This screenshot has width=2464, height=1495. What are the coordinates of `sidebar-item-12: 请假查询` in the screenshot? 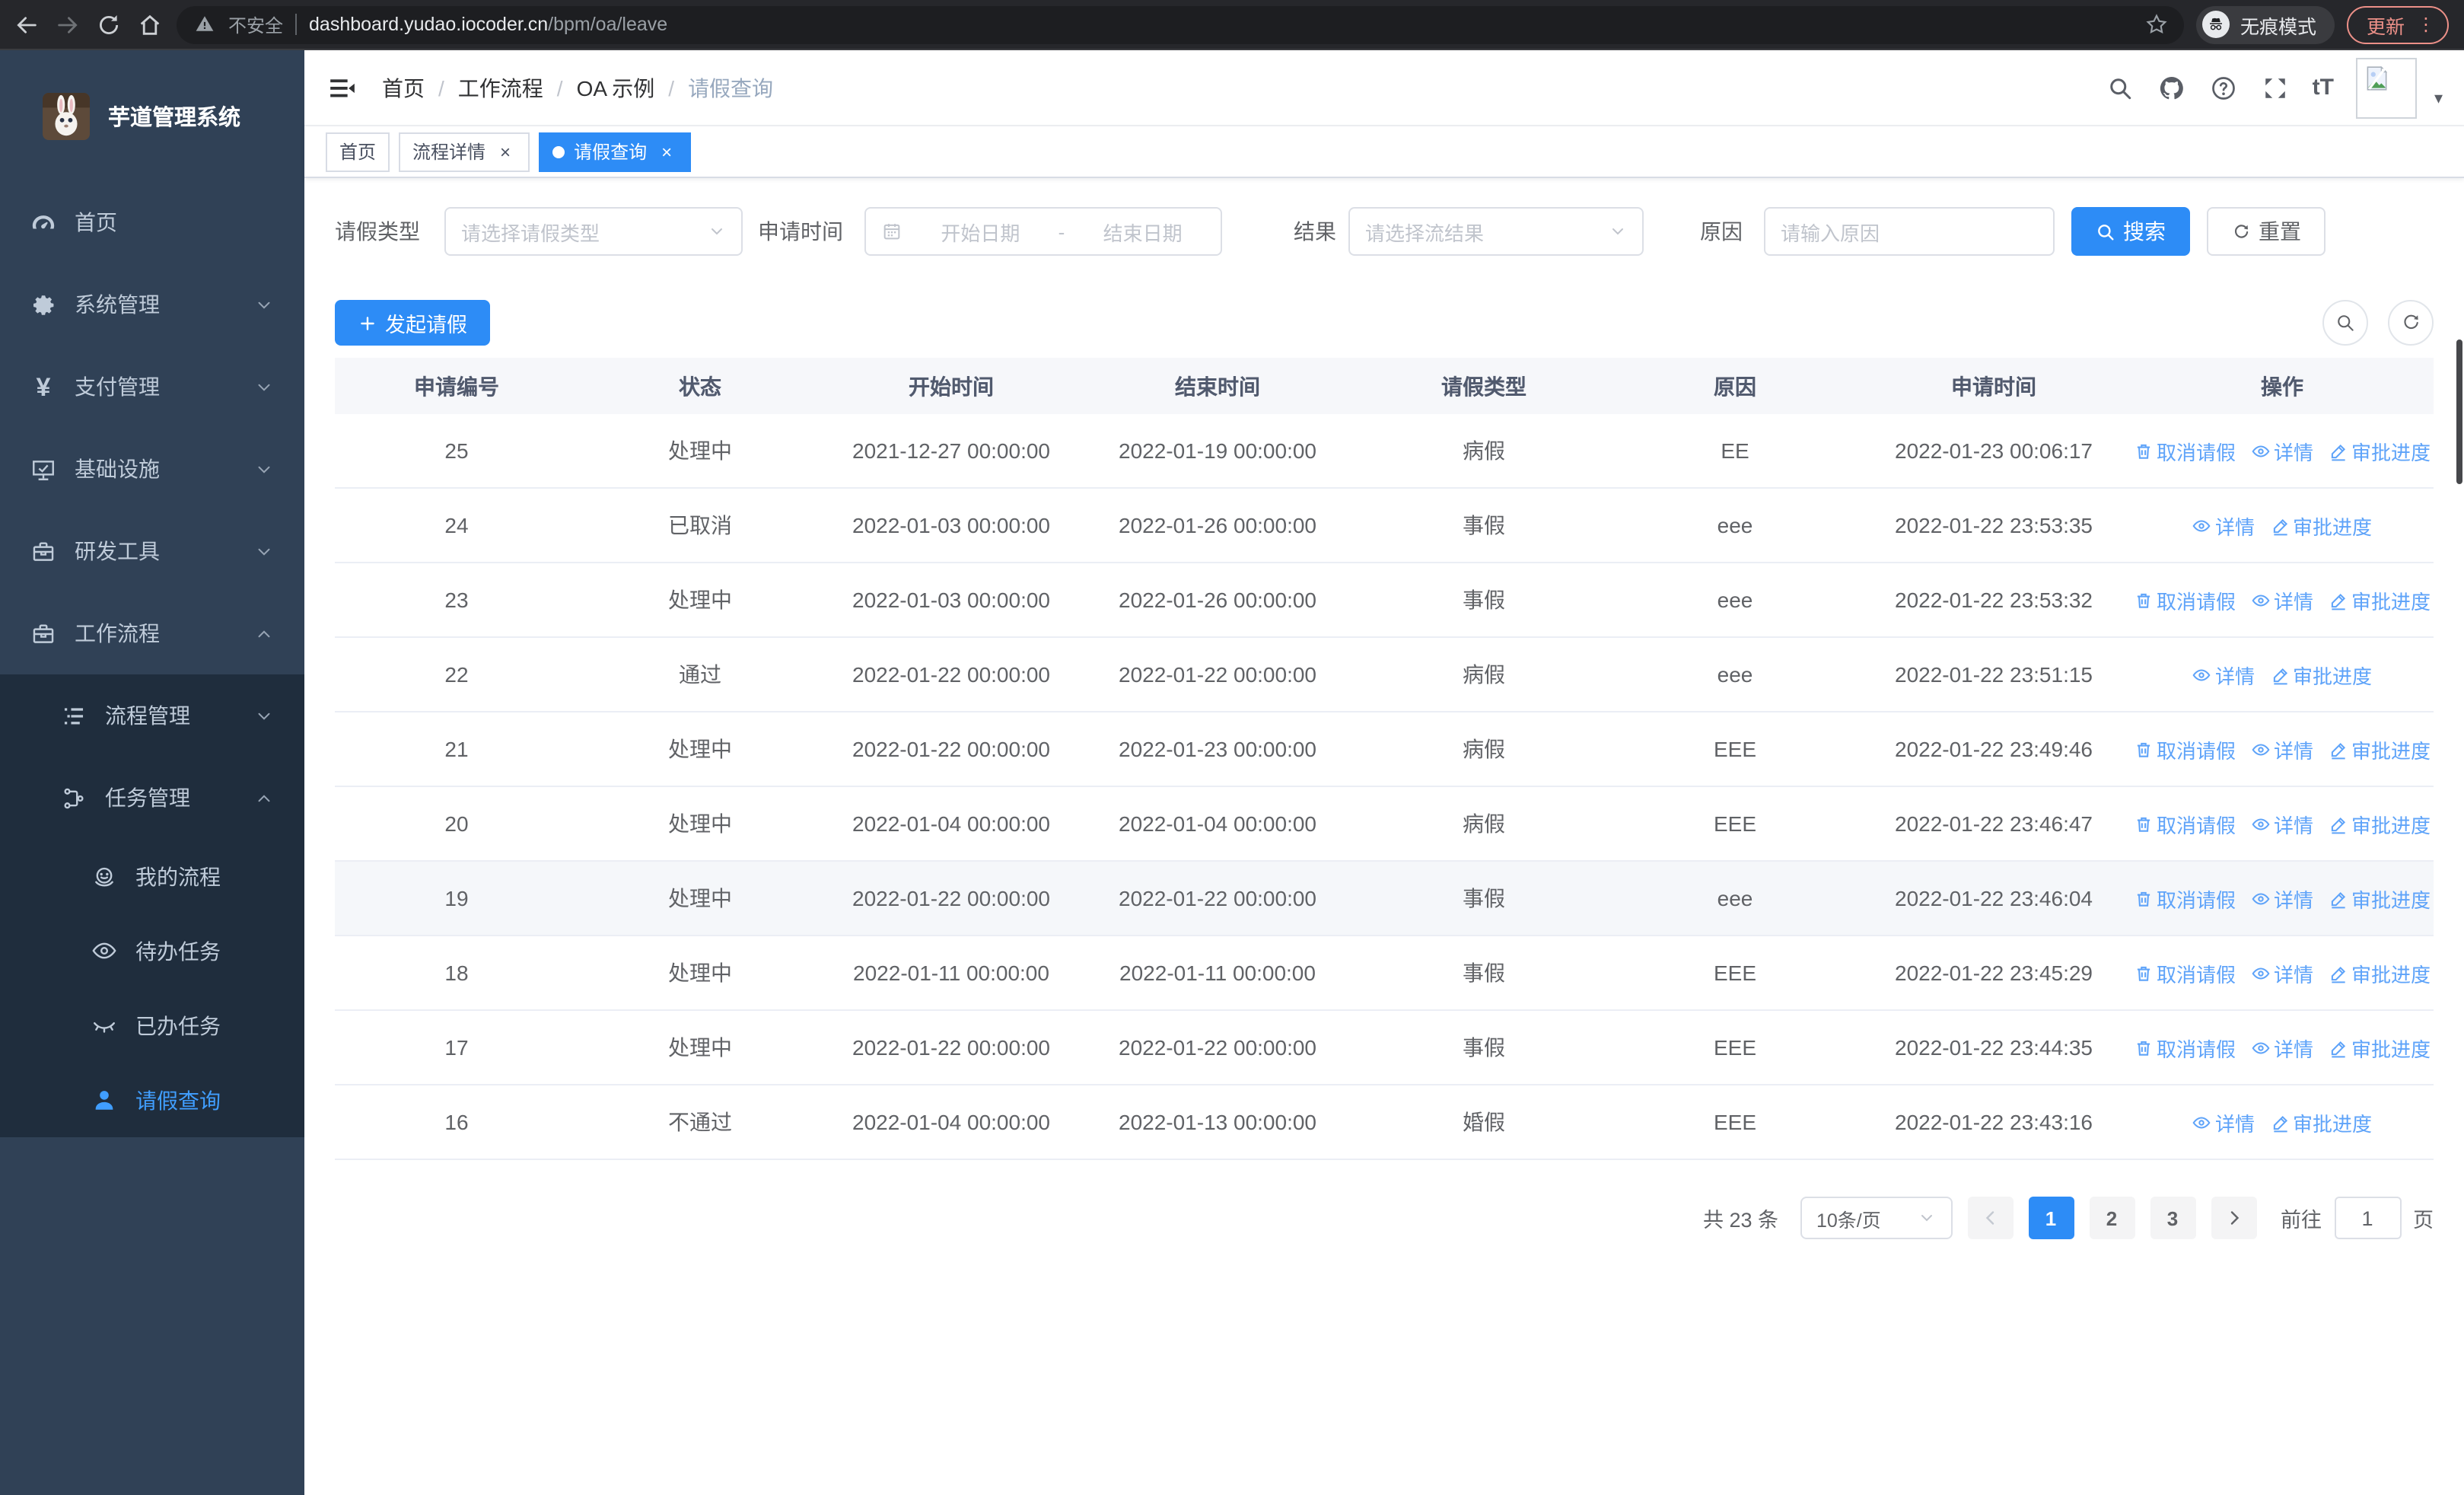 It's located at (152, 1100).